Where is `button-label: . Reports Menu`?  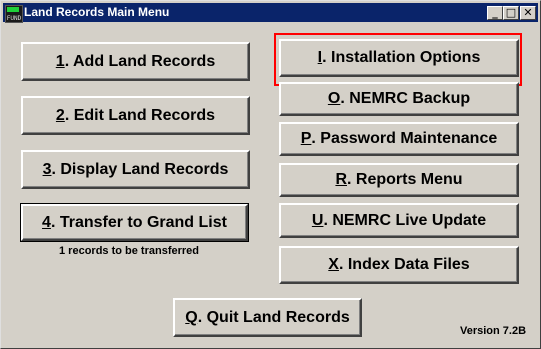 button-label: . Reports Menu is located at coordinates (405, 179).